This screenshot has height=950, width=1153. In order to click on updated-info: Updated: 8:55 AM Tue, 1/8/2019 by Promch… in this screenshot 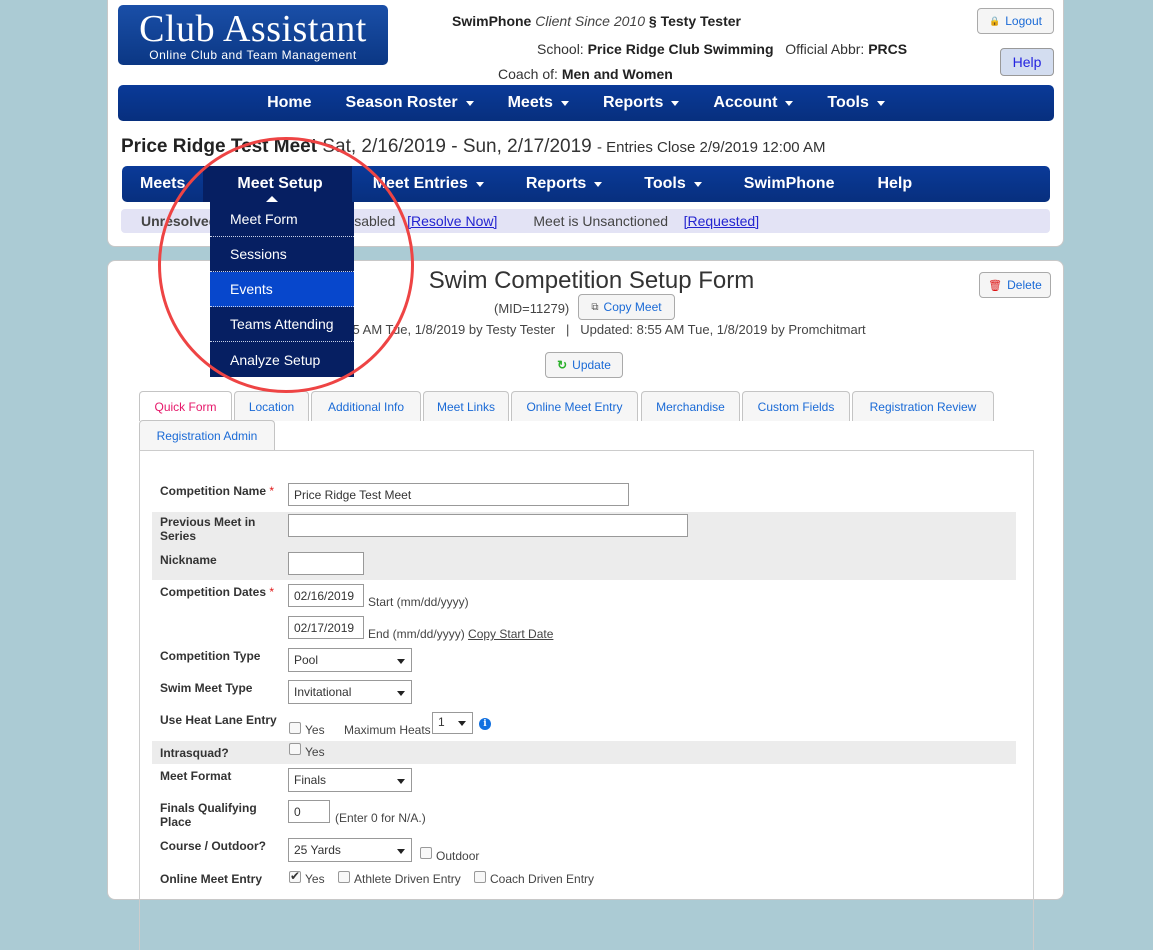, I will do `click(723, 329)`.